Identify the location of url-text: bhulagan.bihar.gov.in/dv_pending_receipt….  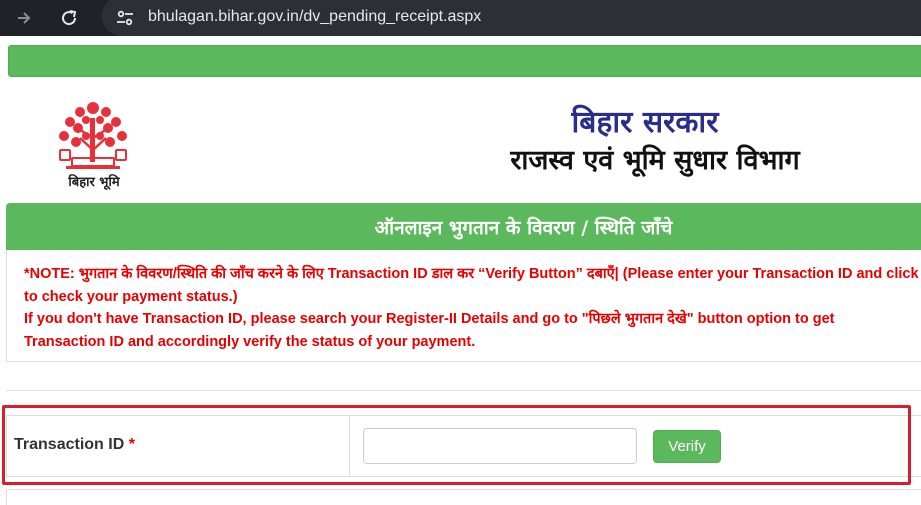
(314, 17).